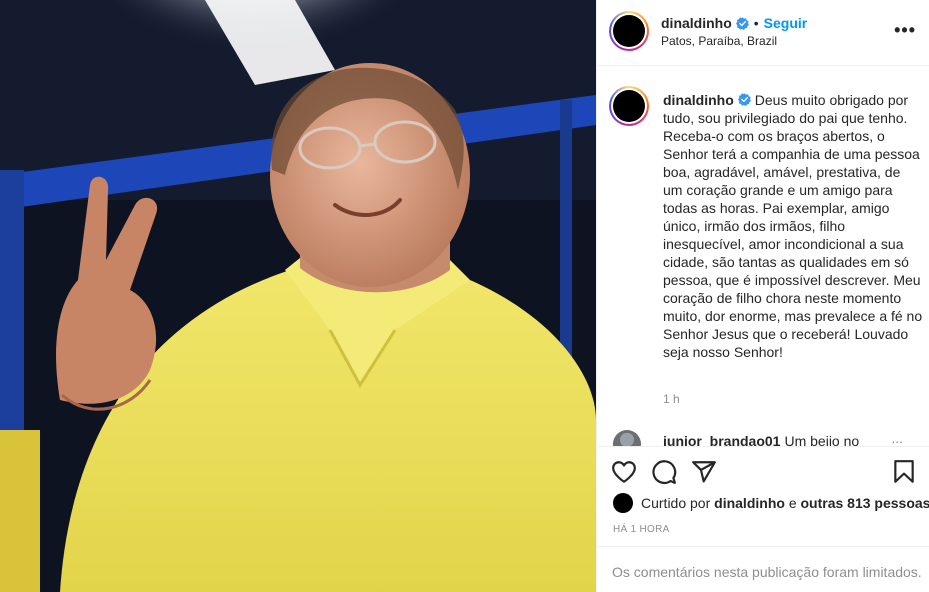 This screenshot has width=929, height=592. Describe the element at coordinates (627, 438) in the screenshot. I see `commenter-avatar` at that location.